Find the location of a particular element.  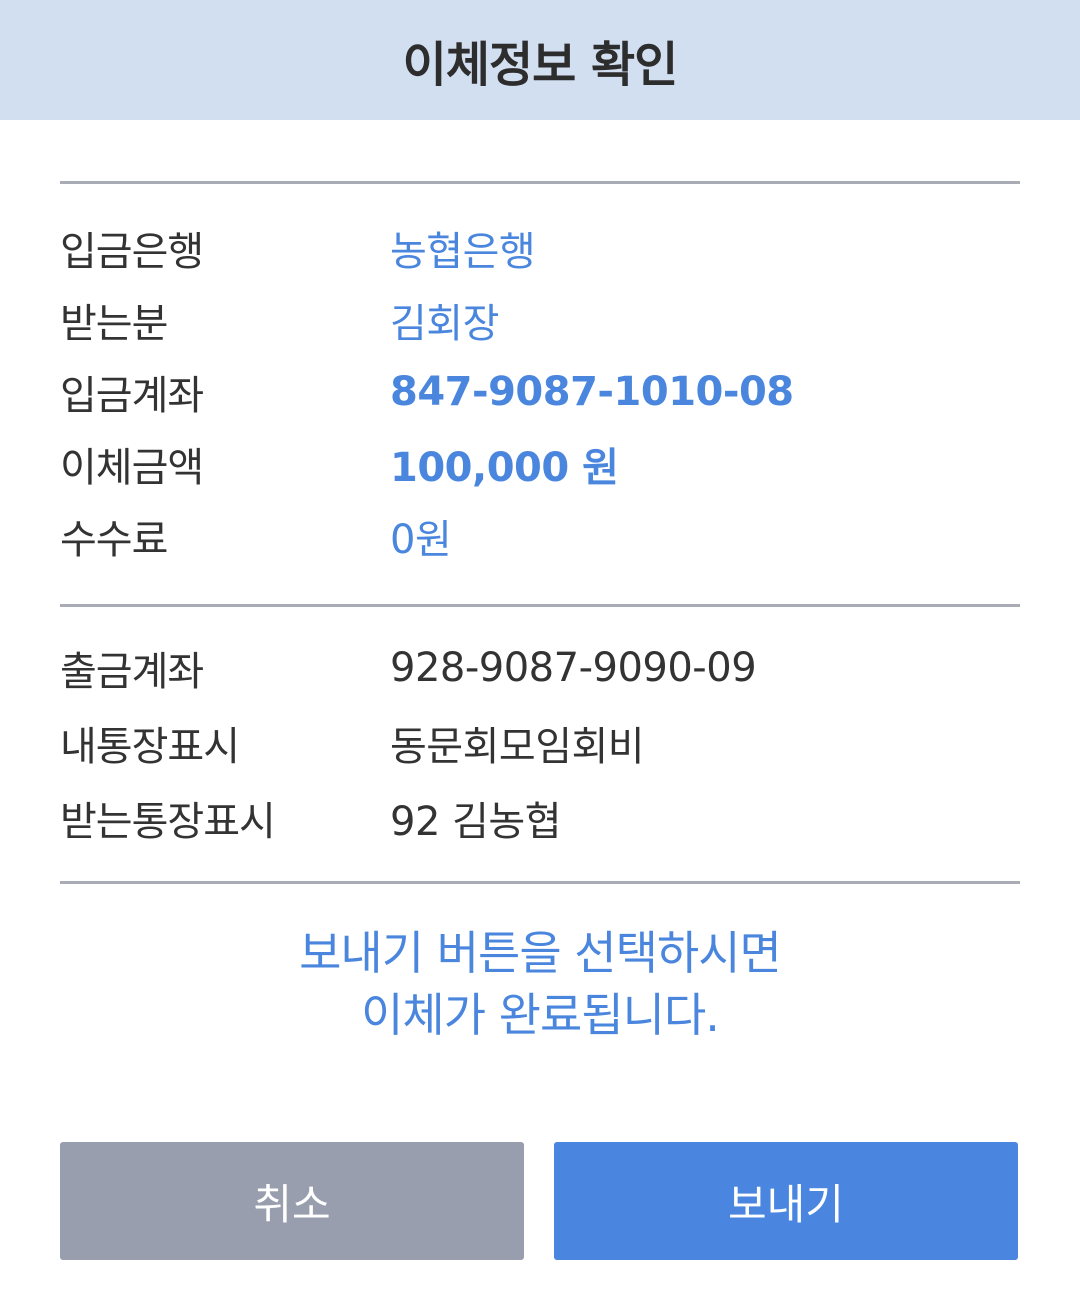

row-recipient: 받는분 김회장 is located at coordinates (540, 320).